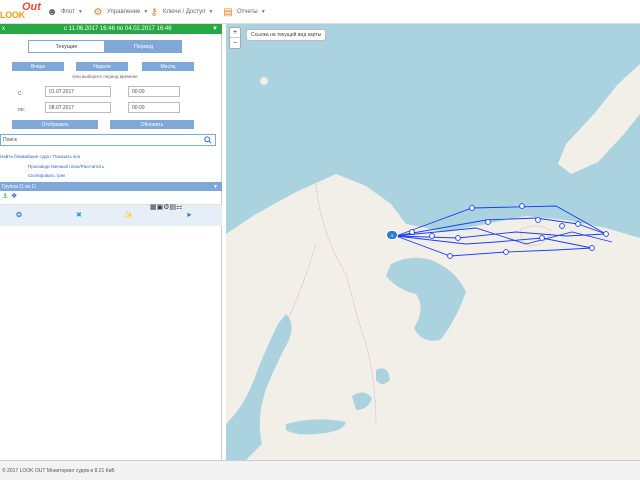 This screenshot has height=480, width=640. I want to click on close-icon: x, so click(3, 29).